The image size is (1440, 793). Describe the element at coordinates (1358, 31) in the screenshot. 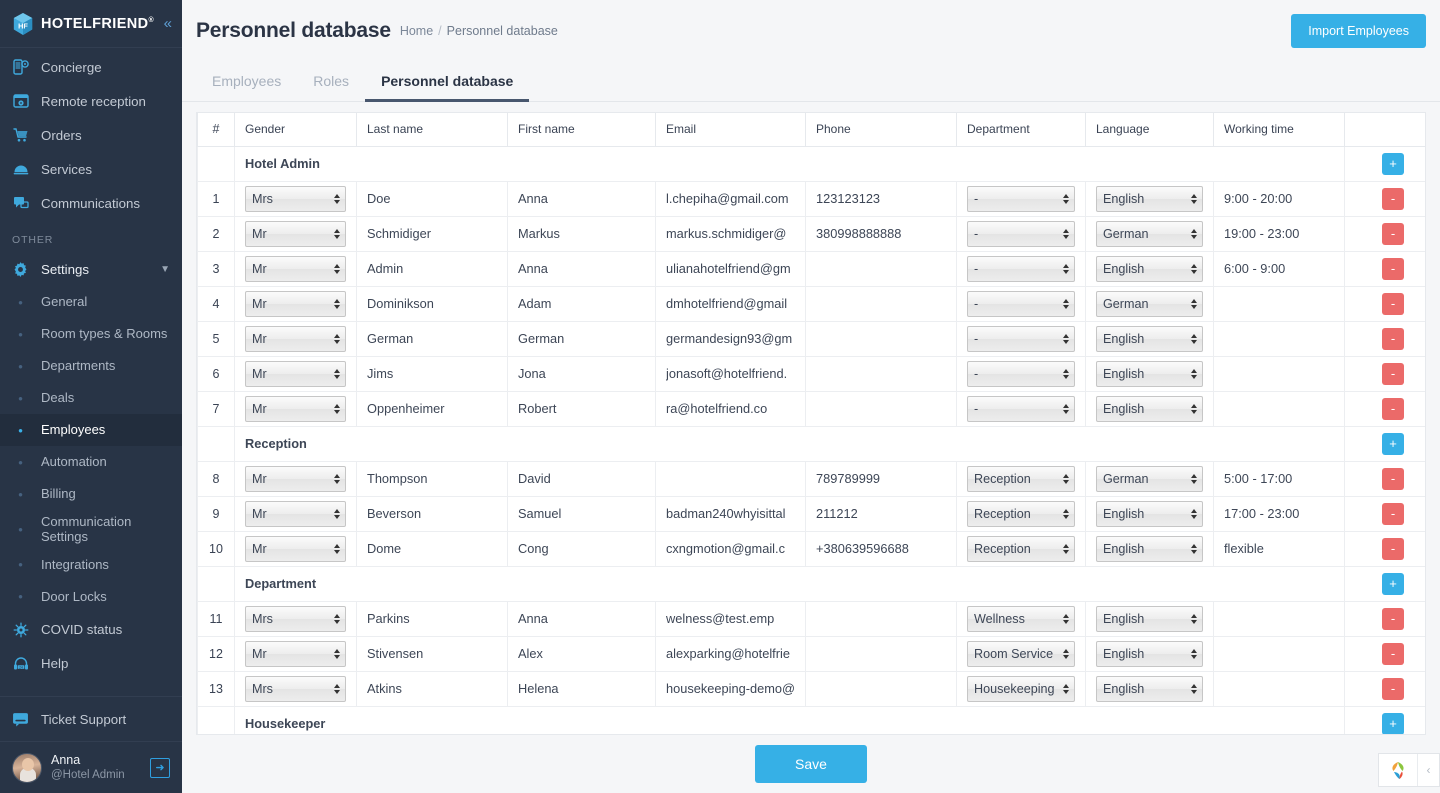

I see `import-employees-button: Import Employees` at that location.